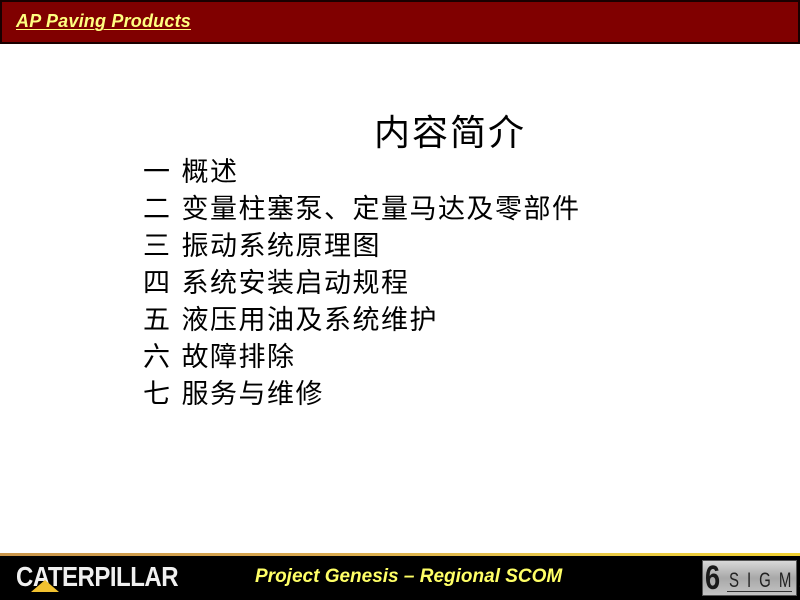 This screenshot has width=800, height=600. Describe the element at coordinates (157, 394) in the screenshot. I see `toc-item-number: 七` at that location.